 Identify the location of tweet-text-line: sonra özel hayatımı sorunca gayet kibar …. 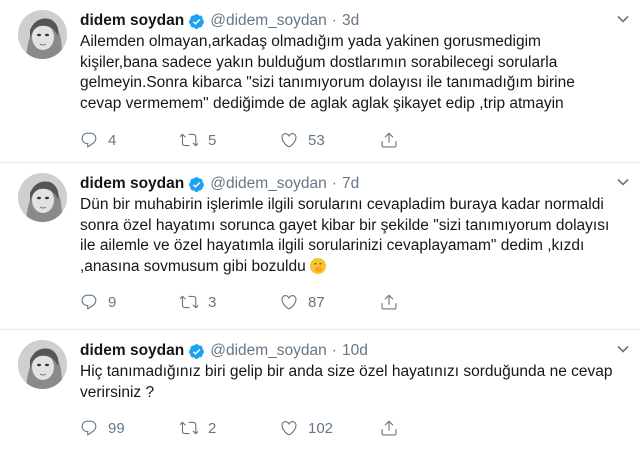
(345, 225).